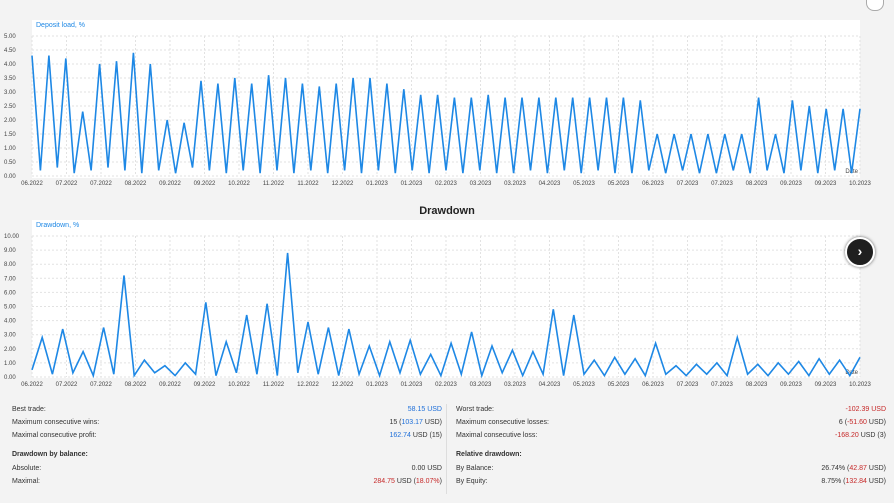  I want to click on stats-divider, so click(446, 449).